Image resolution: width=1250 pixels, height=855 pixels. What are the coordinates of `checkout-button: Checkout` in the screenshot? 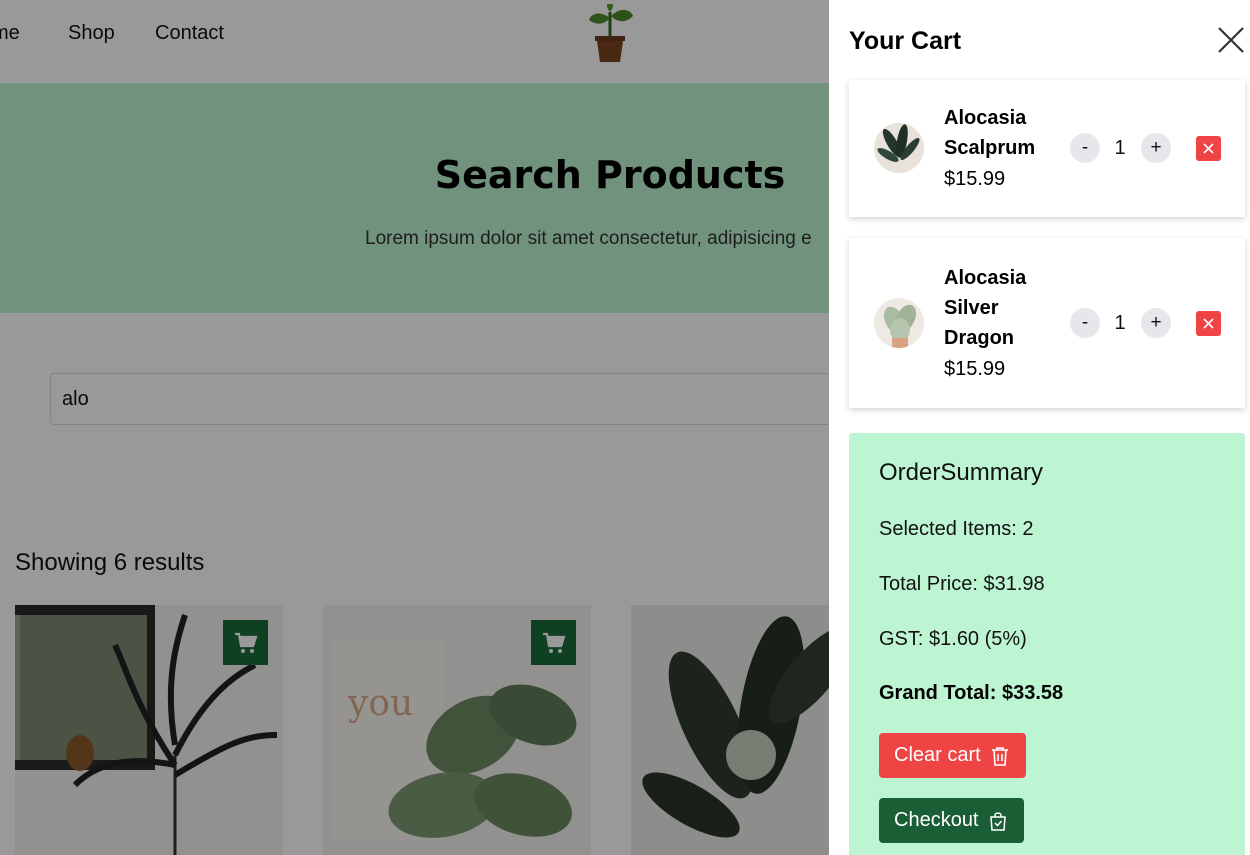 It's located at (951, 820).